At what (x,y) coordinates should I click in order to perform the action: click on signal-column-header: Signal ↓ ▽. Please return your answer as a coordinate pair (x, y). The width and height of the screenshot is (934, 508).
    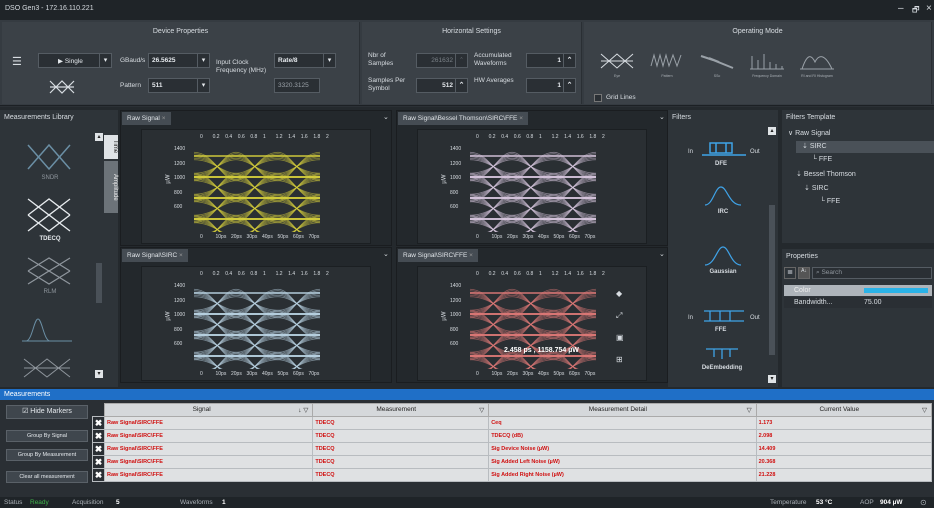
    Looking at the image, I should click on (208, 410).